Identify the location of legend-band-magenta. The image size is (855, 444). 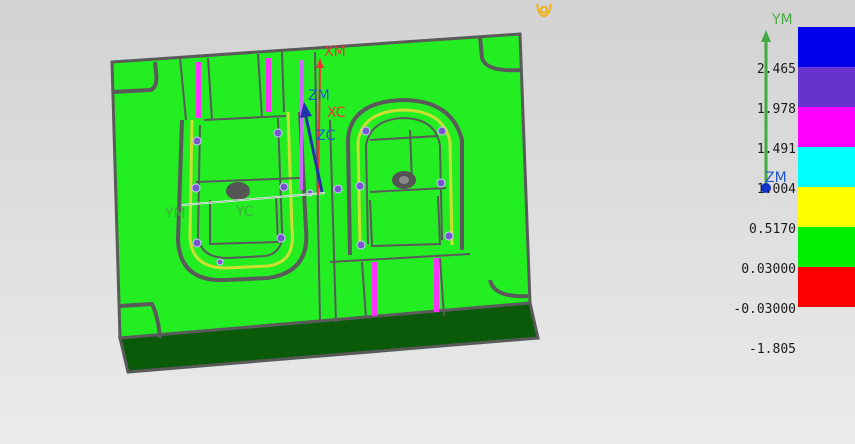
(826, 127).